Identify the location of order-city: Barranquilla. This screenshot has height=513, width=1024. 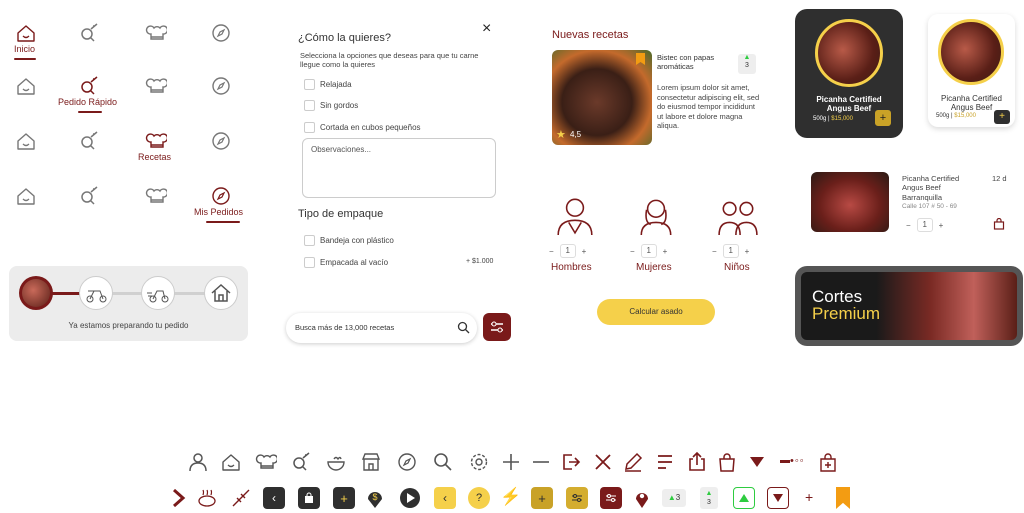
(922, 197).